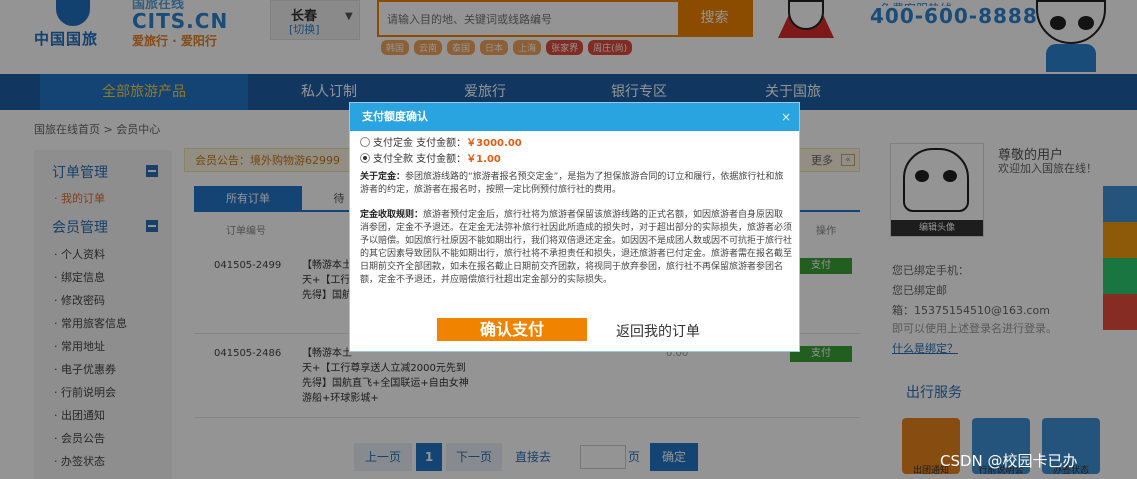 The height and width of the screenshot is (479, 1137). I want to click on watermark: CSDN @校园卡已办, so click(1009, 461).